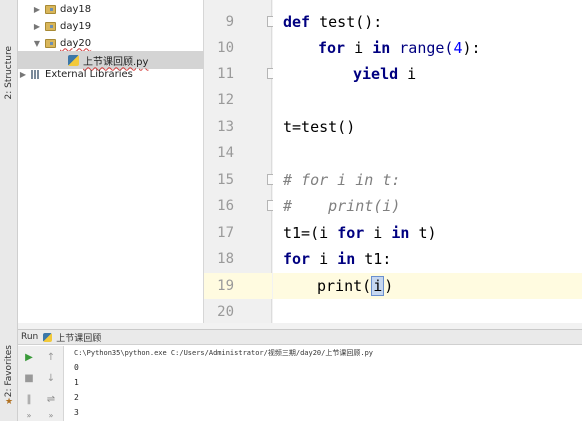 This screenshot has height=421, width=582. Describe the element at coordinates (389, 286) in the screenshot. I see `code-text: )` at that location.